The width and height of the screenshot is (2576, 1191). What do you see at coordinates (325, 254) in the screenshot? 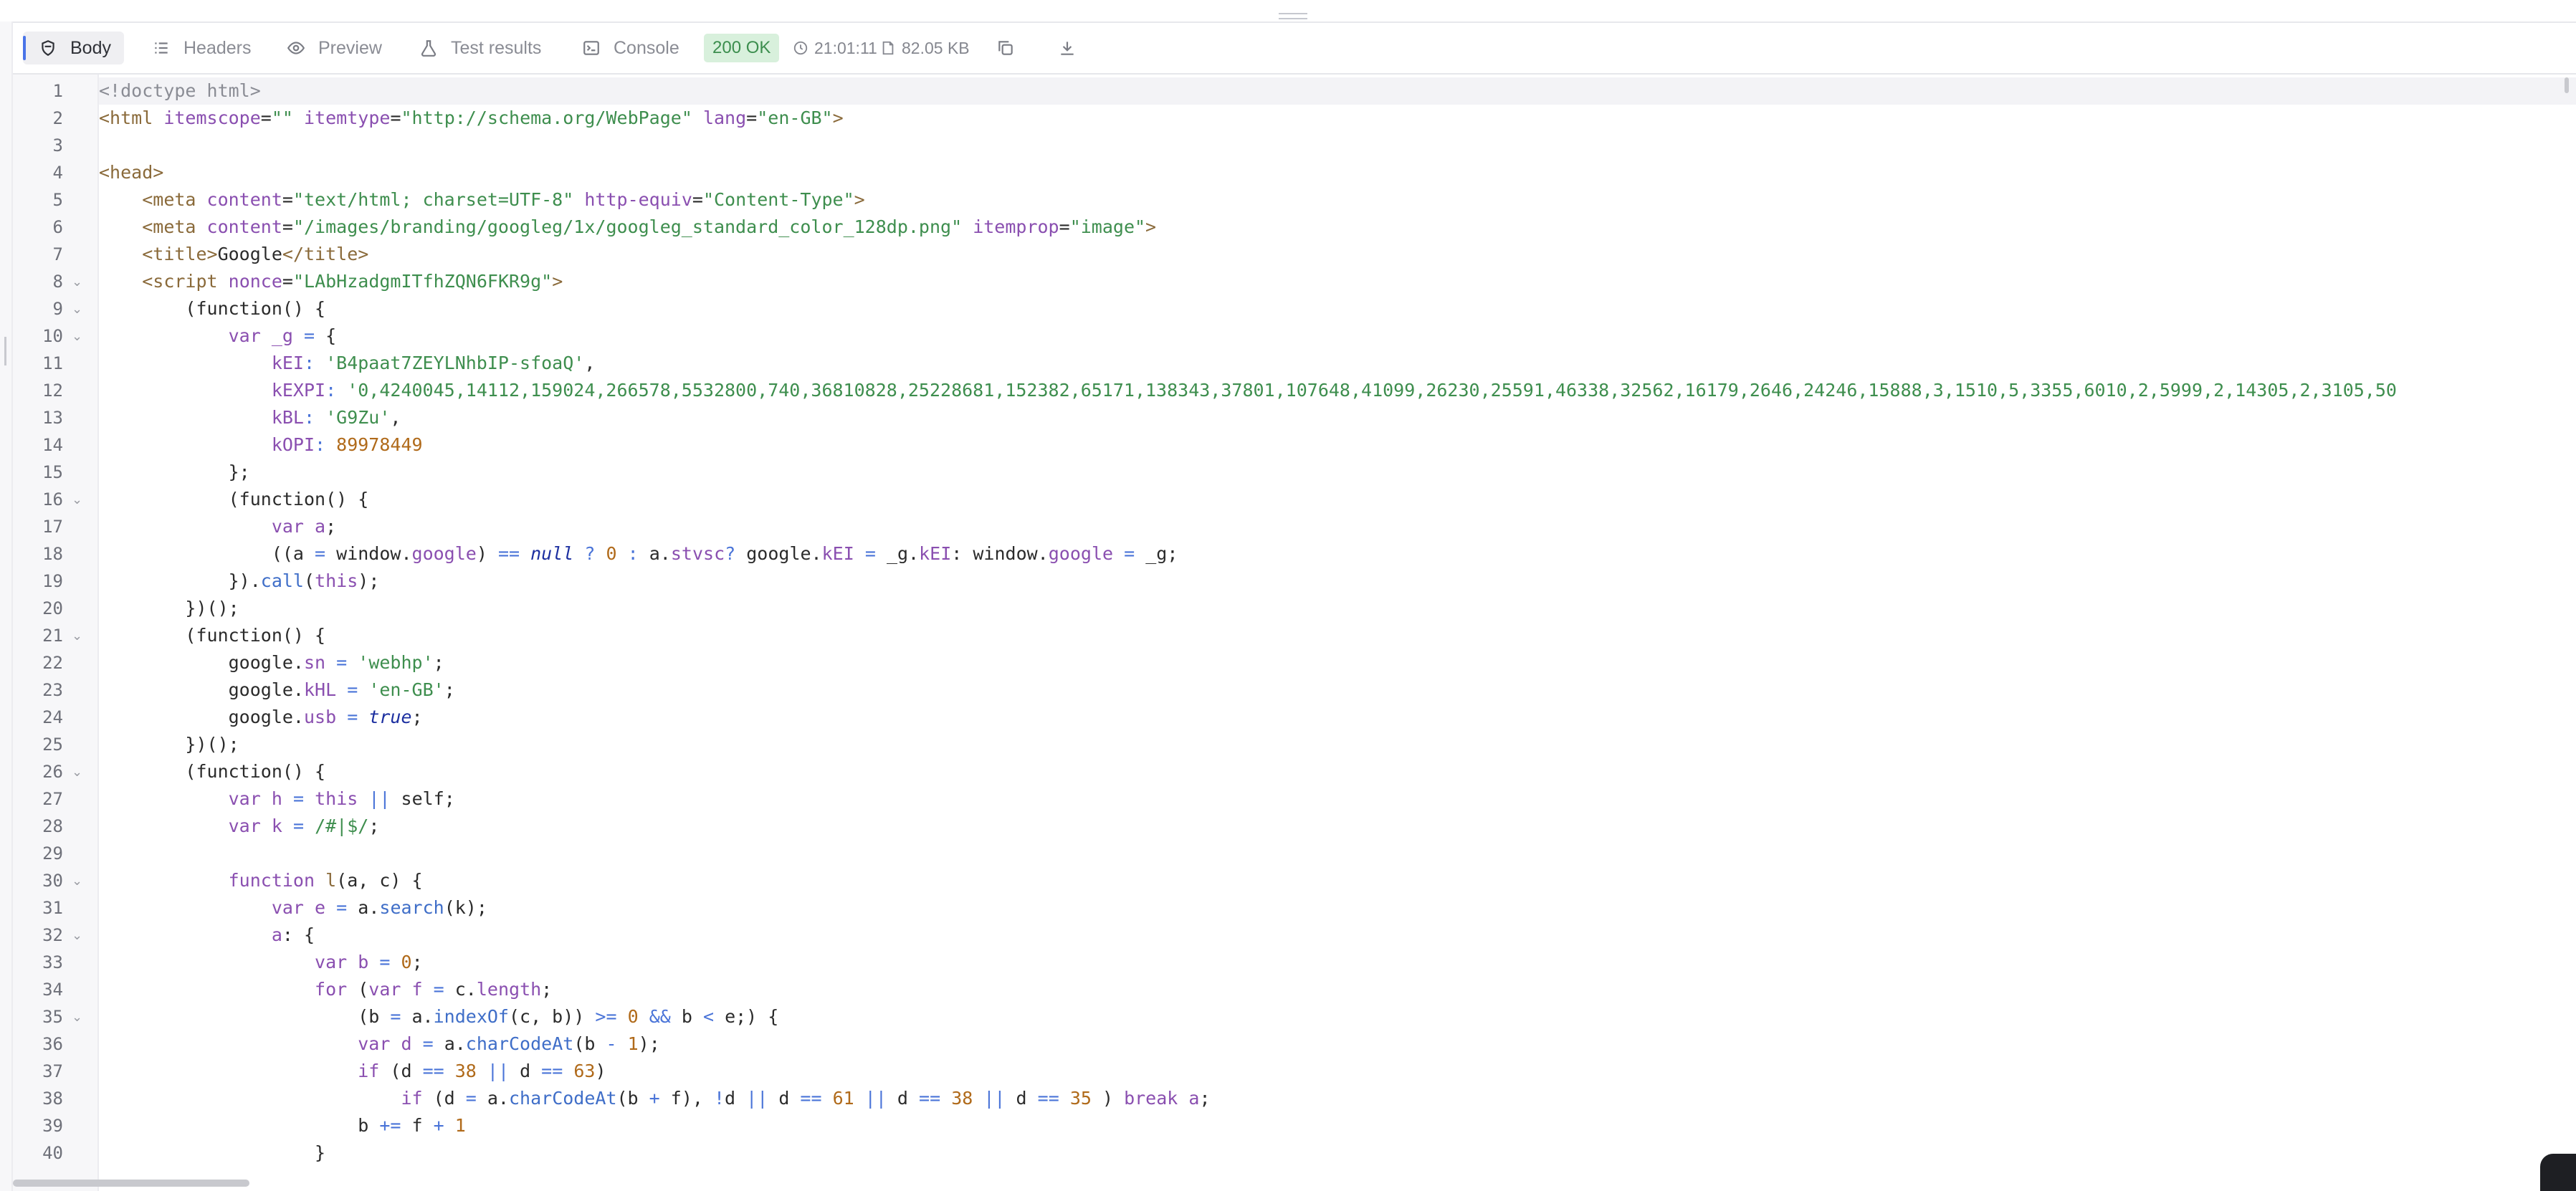
I see `code-token: </title>` at bounding box center [325, 254].